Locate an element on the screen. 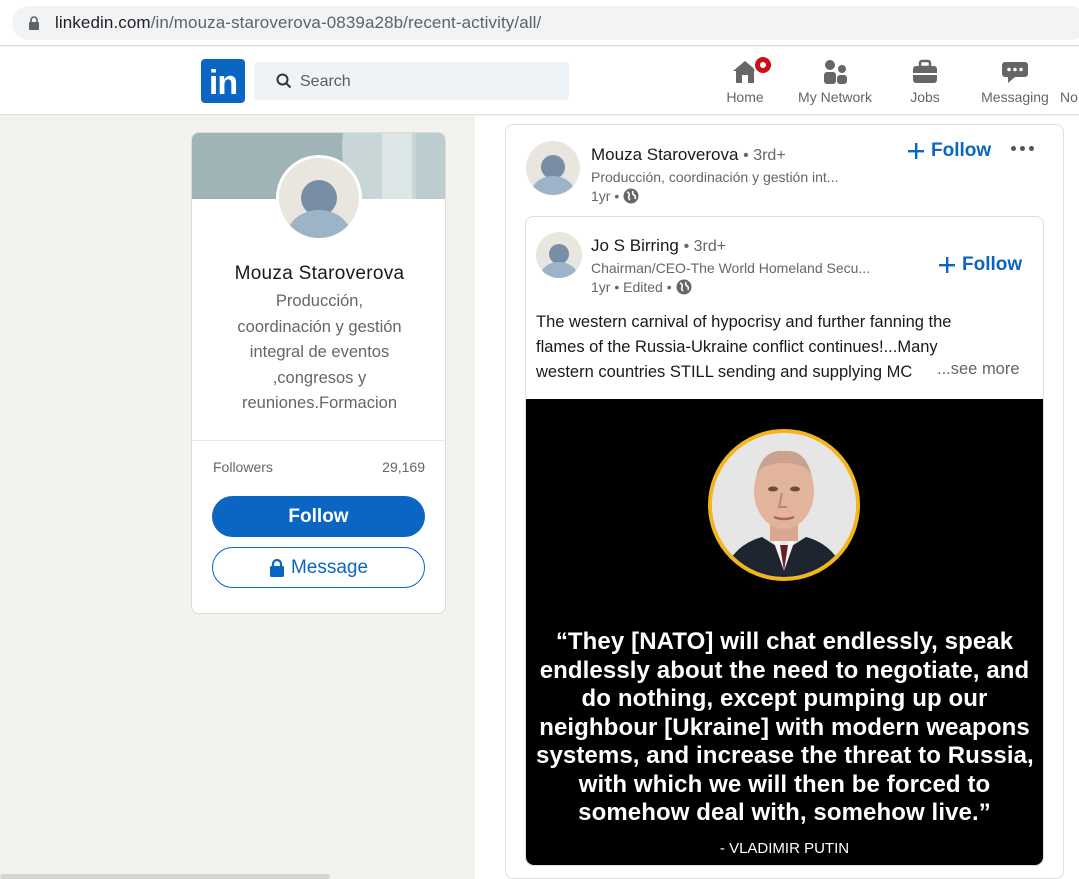 The height and width of the screenshot is (879, 1079). nav-label-messaging: Messaging is located at coordinates (1015, 97).